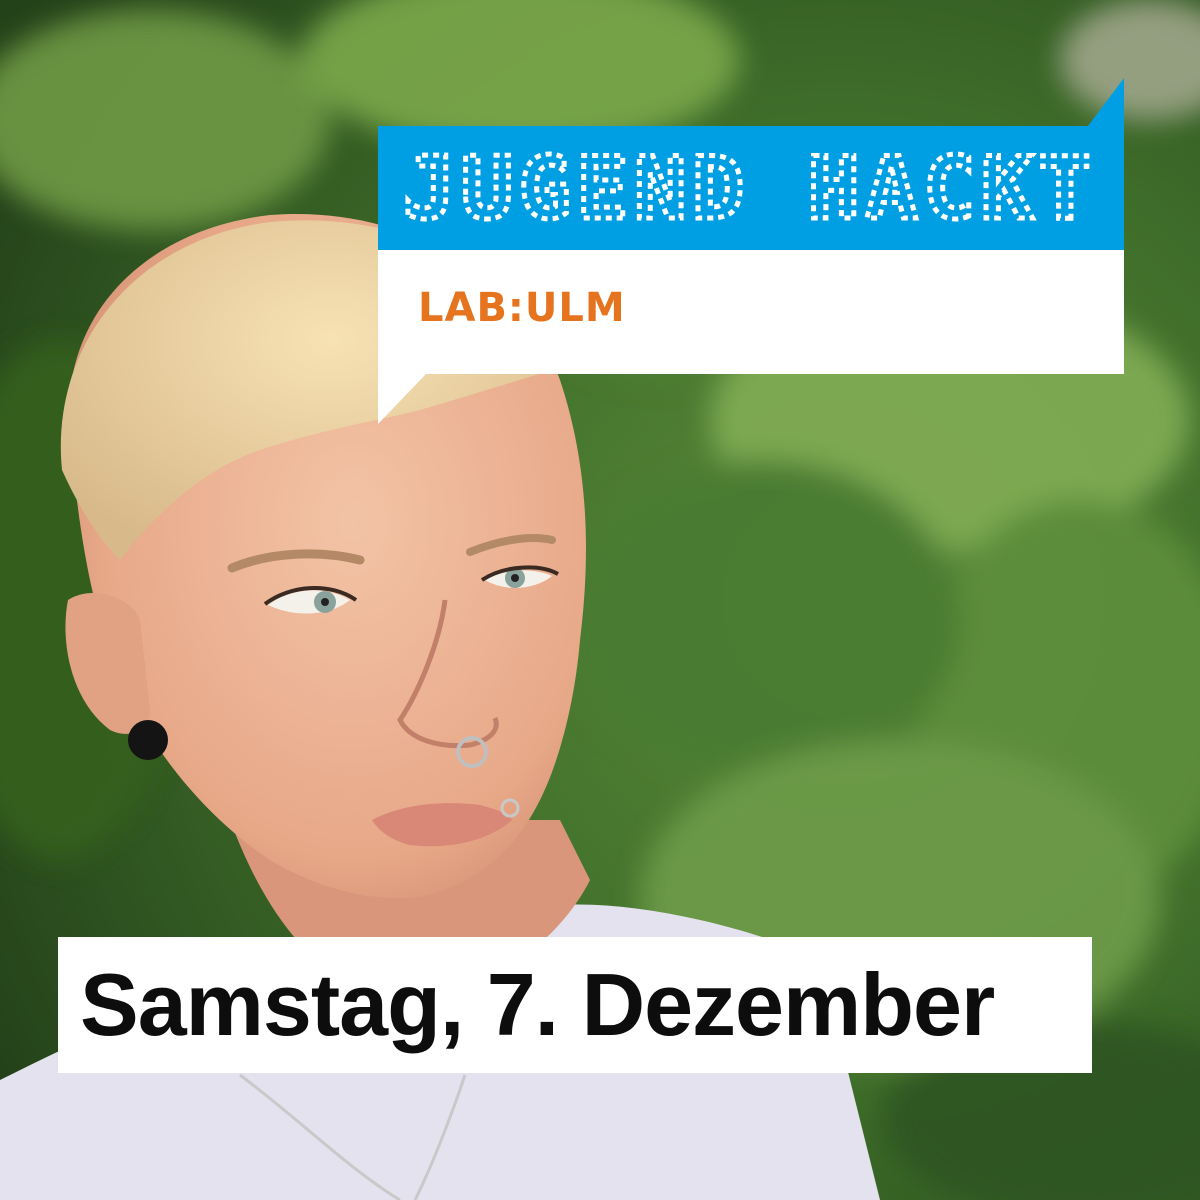 Image resolution: width=1200 pixels, height=1200 pixels. Describe the element at coordinates (537, 1004) in the screenshot. I see `event-date: Samstag, 7. Dezember` at that location.